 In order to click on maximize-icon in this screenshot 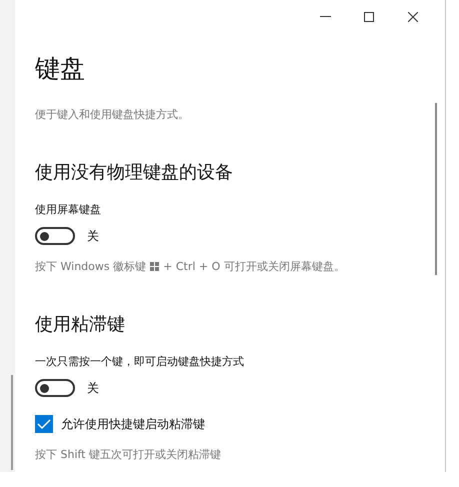, I will do `click(369, 17)`.